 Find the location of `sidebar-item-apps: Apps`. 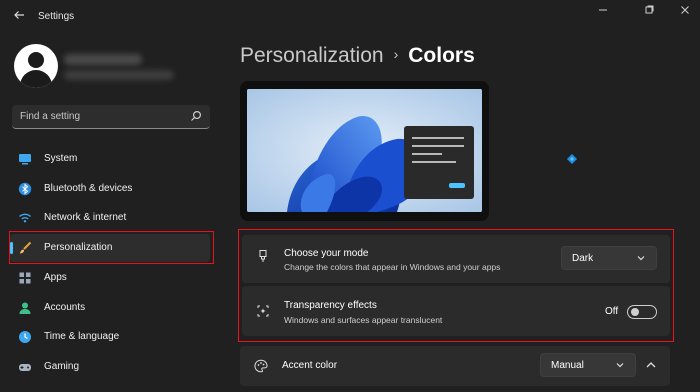

sidebar-item-apps: Apps is located at coordinates (110, 278).